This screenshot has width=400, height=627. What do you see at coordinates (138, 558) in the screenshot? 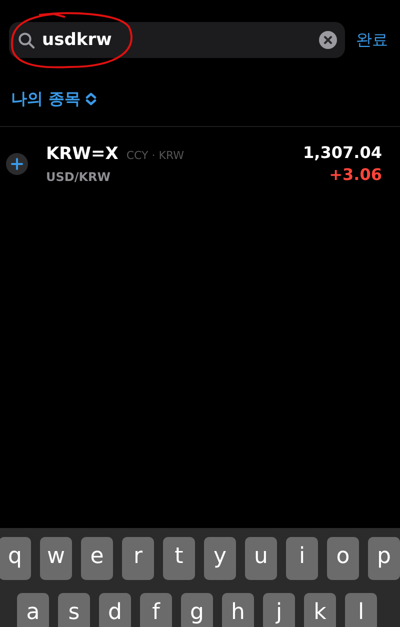
I see `keyboard-key: r` at bounding box center [138, 558].